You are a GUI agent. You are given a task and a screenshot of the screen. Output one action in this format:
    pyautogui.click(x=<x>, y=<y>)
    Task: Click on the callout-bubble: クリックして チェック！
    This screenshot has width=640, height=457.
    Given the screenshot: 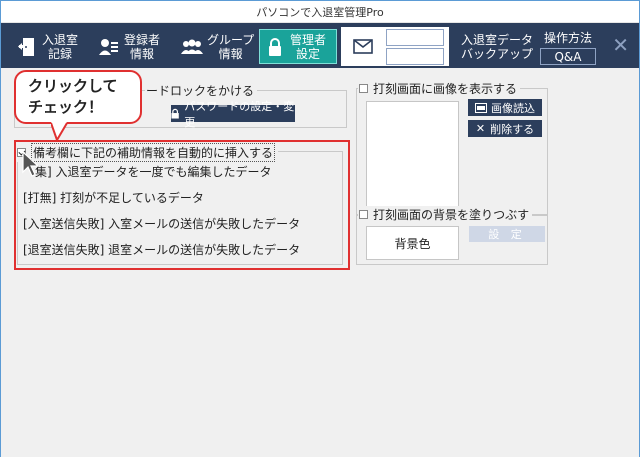 What is the action you would take?
    pyautogui.click(x=78, y=97)
    